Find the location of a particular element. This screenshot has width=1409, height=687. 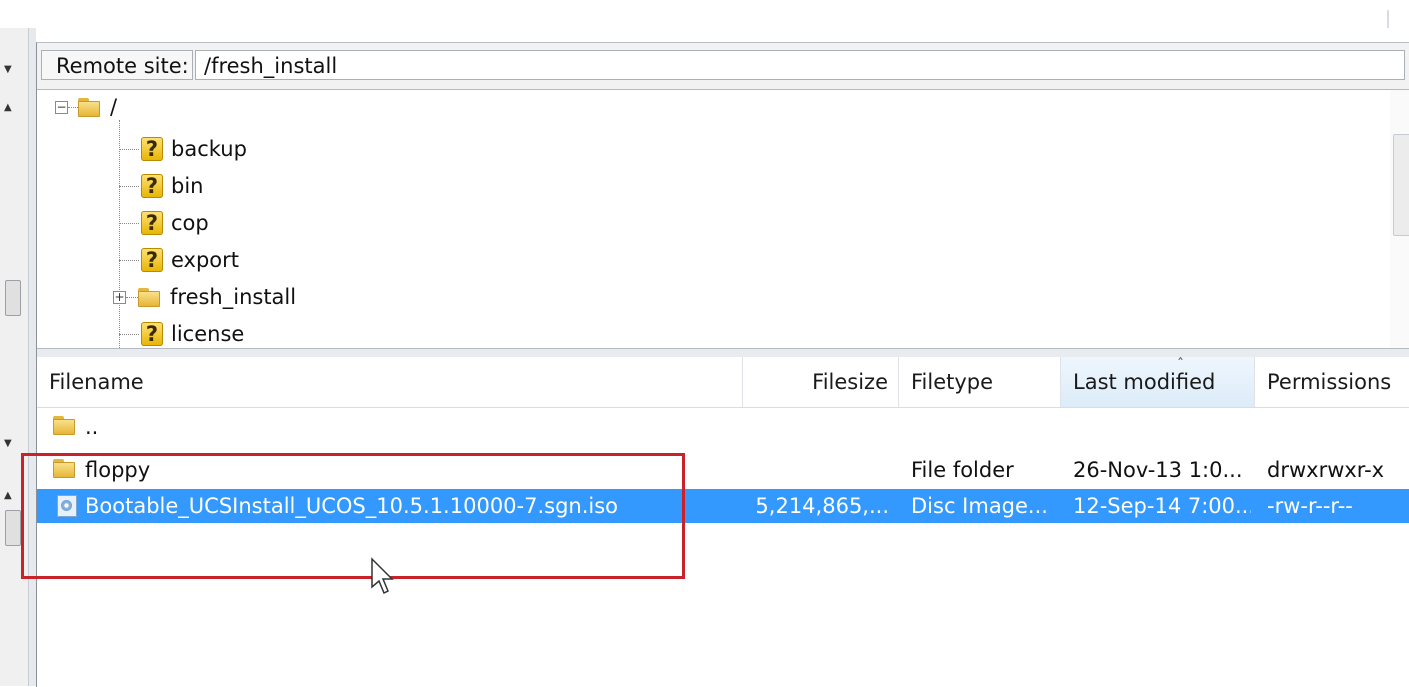

local-list-scrollbar-thumb is located at coordinates (13, 528).